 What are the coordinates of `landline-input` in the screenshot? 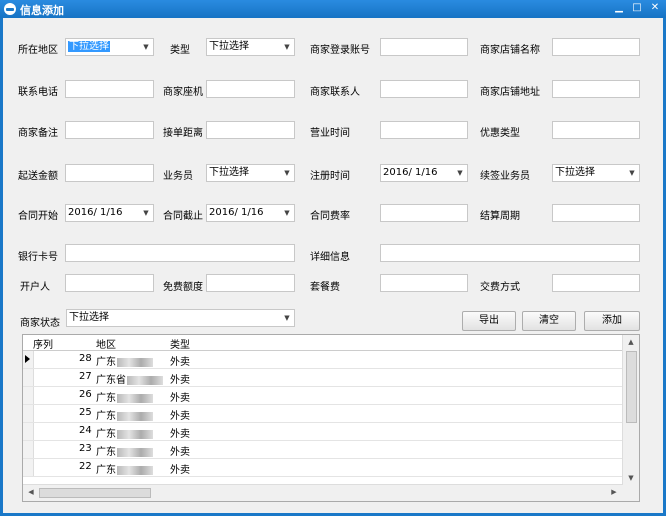 It's located at (250, 89).